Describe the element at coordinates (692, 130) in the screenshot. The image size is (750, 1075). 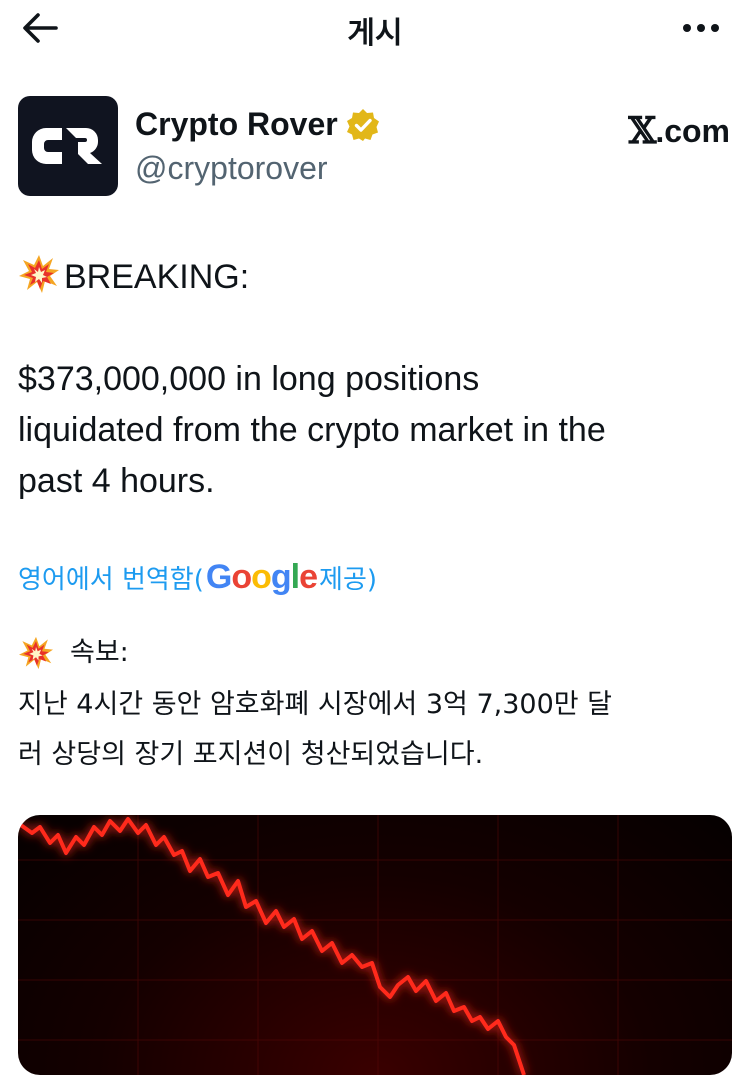
I see `source-domain: .com` at that location.